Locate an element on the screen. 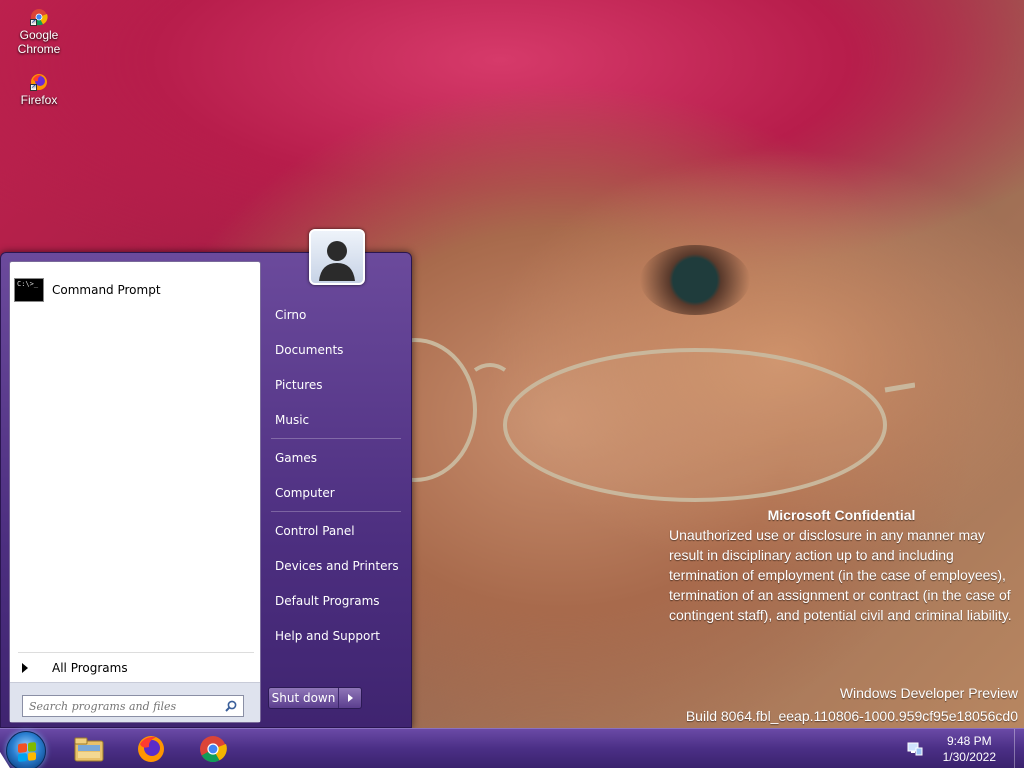 The width and height of the screenshot is (1024, 768). folder-icon is located at coordinates (89, 749).